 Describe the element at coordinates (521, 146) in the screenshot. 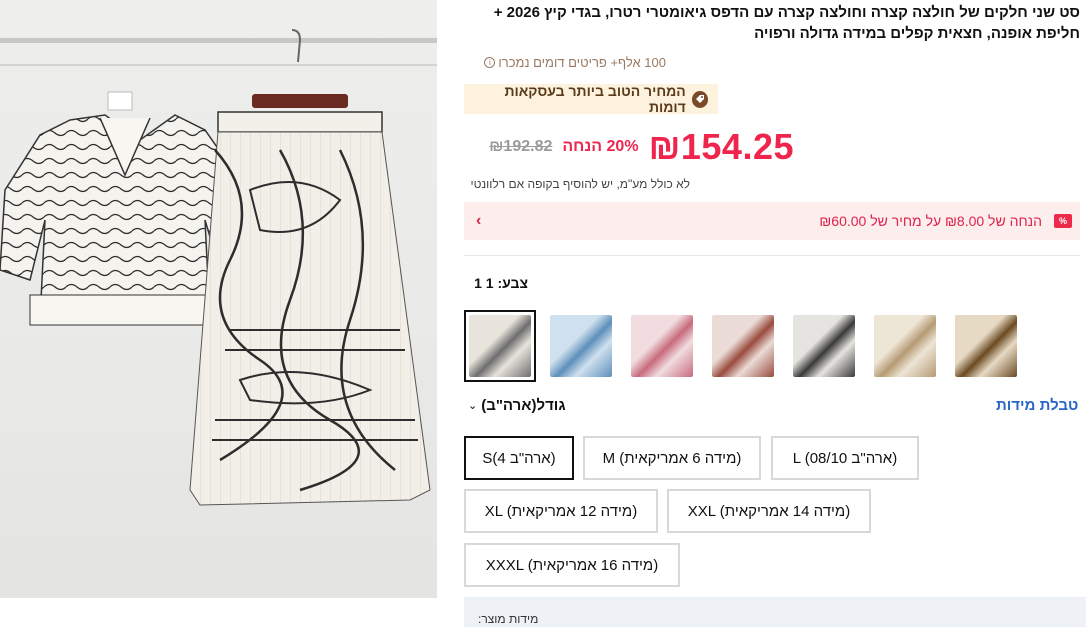

I see `original-price: ₪192.82` at that location.